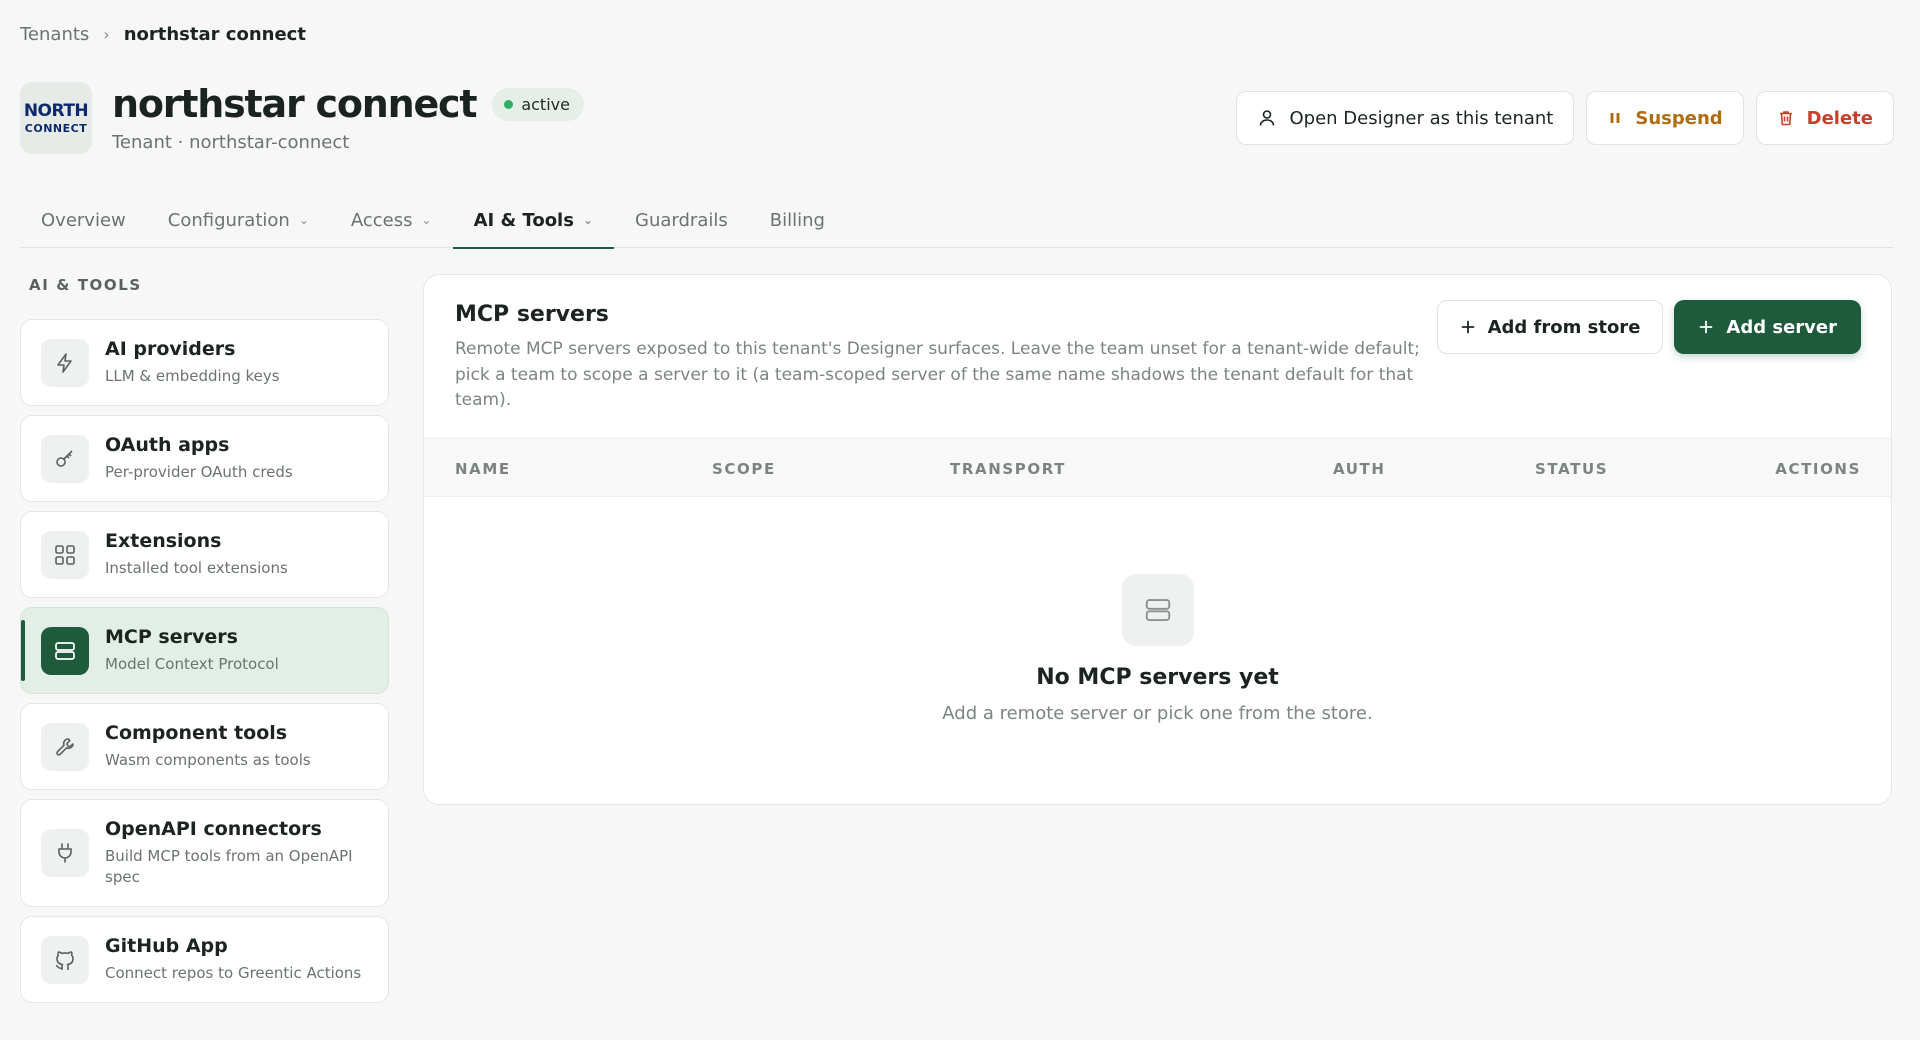 Image resolution: width=1920 pixels, height=1040 pixels. I want to click on sidebar-item-desc: Build MCP tools from an OpenAPI spec, so click(229, 866).